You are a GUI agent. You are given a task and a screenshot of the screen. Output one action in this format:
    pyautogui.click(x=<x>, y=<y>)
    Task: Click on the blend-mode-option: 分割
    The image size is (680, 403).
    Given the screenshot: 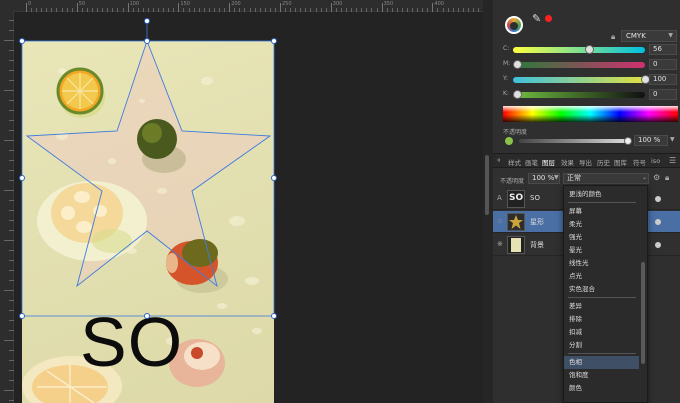 What is the action you would take?
    pyautogui.click(x=601, y=345)
    